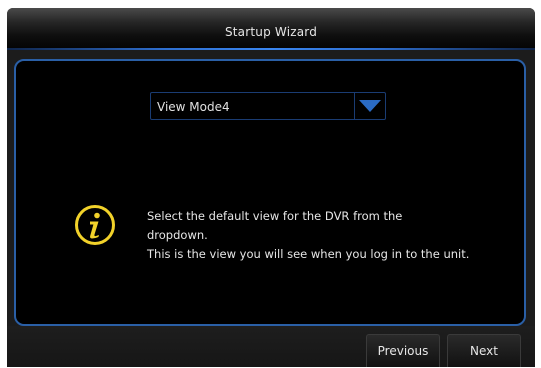  Describe the element at coordinates (484, 350) in the screenshot. I see `next-button: Next` at that location.